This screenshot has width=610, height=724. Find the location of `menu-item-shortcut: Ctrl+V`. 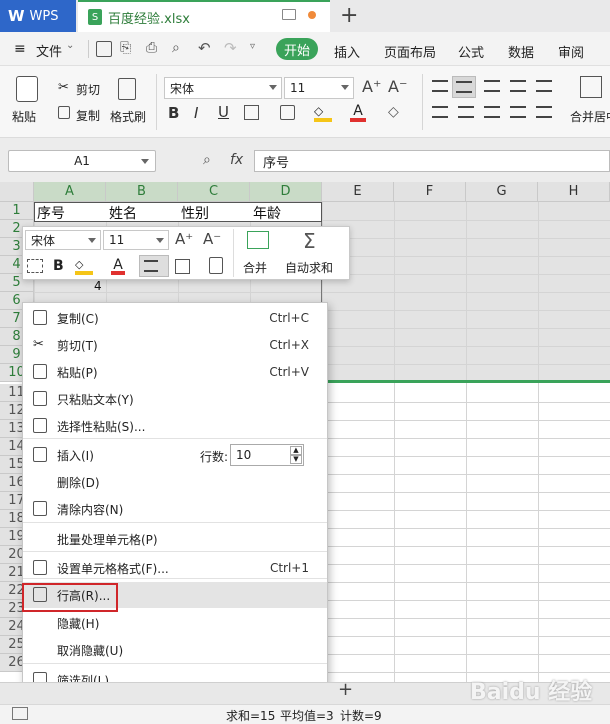

menu-item-shortcut: Ctrl+V is located at coordinates (289, 372).